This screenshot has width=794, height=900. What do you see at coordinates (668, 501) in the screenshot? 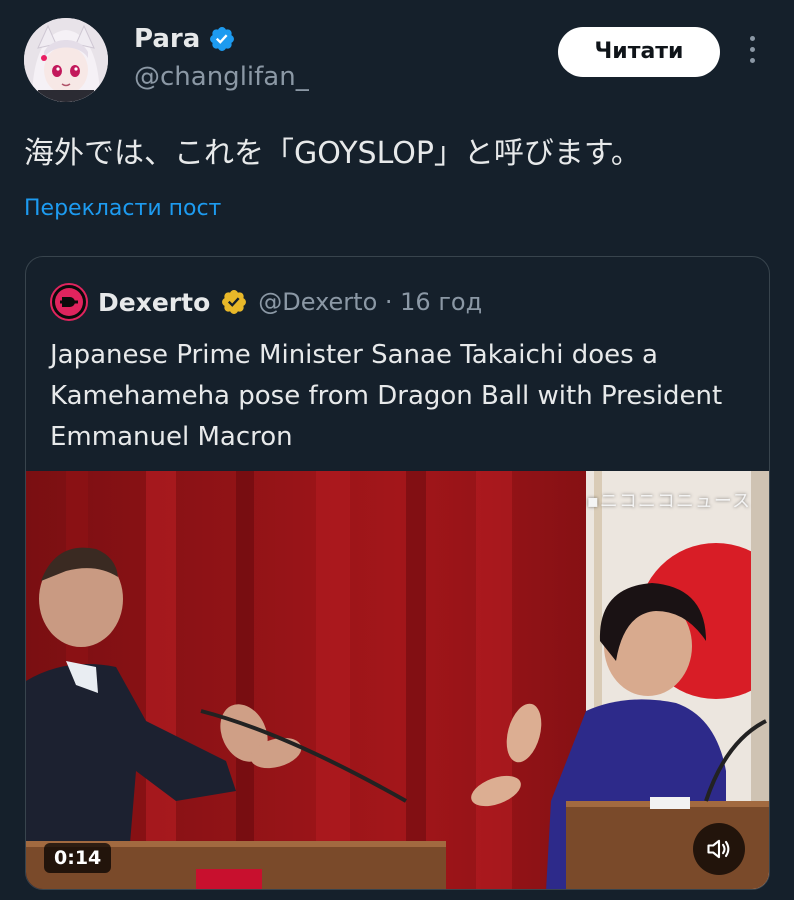
I see `niconico-news-logo: ▪ニコニコニュース` at bounding box center [668, 501].